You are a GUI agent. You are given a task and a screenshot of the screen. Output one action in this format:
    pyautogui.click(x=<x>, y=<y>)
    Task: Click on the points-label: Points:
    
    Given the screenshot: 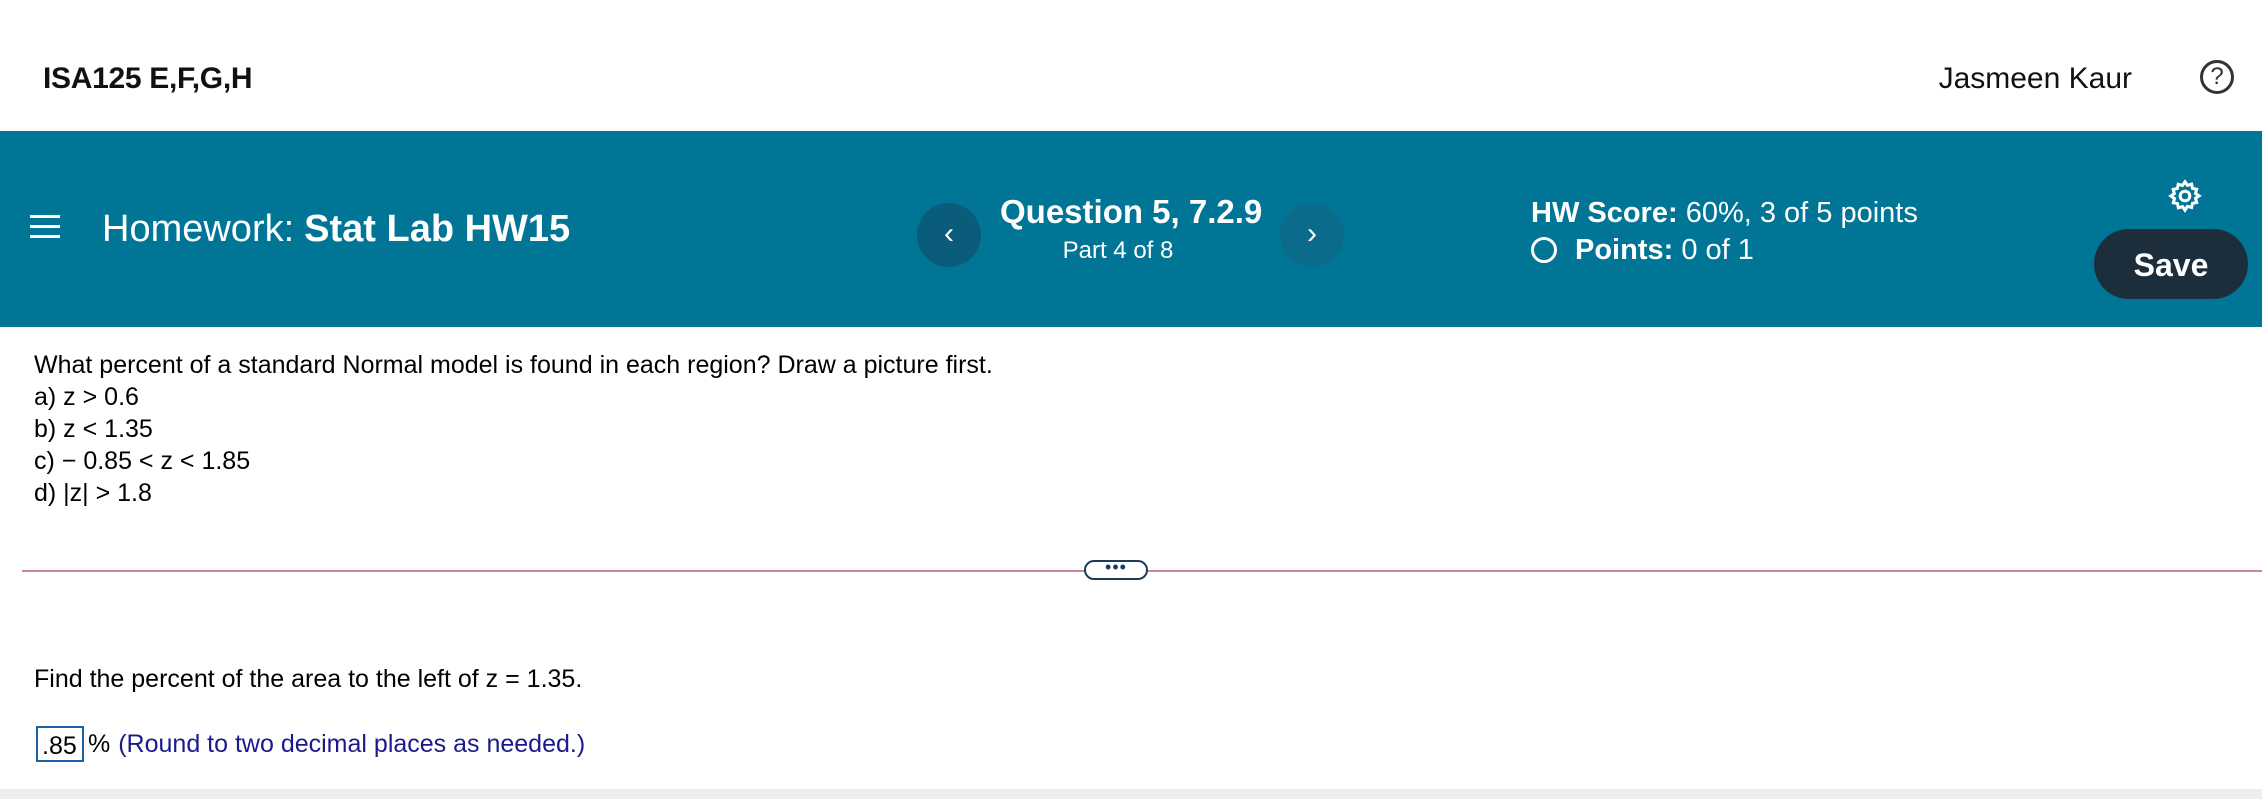 What is the action you would take?
    pyautogui.click(x=1624, y=250)
    